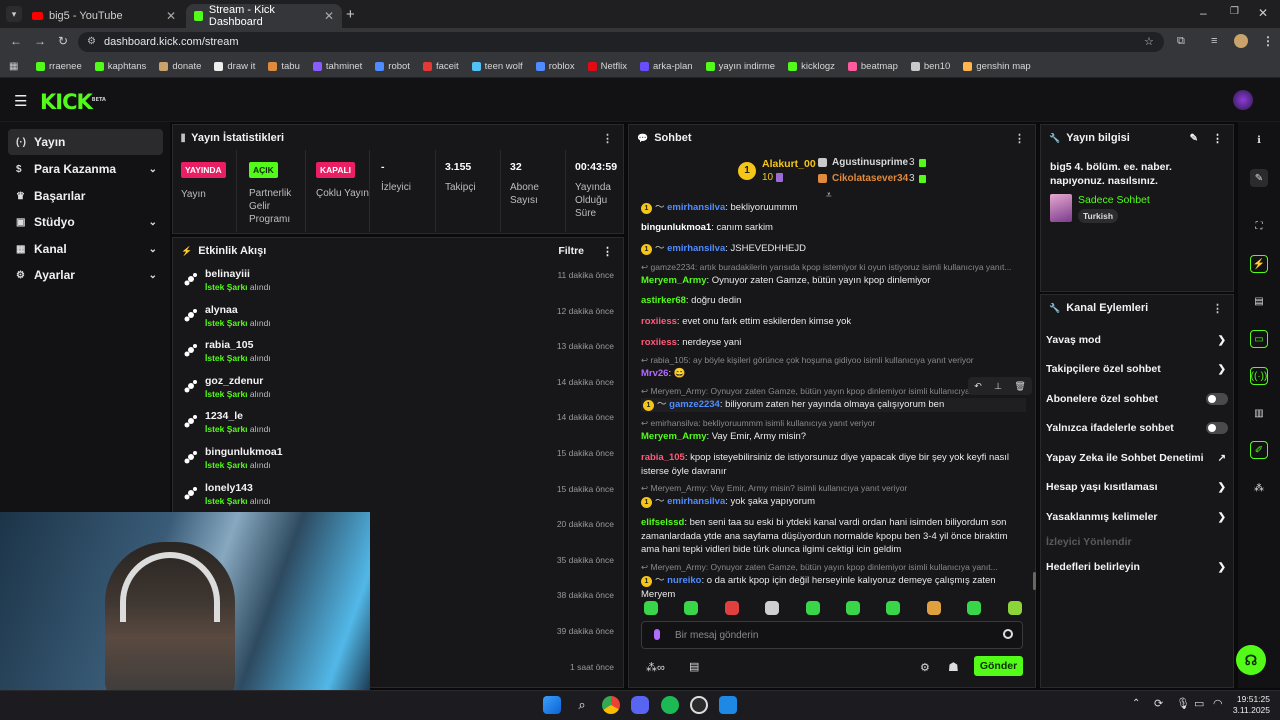 The width and height of the screenshot is (1280, 720). Describe the element at coordinates (221, 310) in the screenshot. I see `feed-username: alynaa` at that location.